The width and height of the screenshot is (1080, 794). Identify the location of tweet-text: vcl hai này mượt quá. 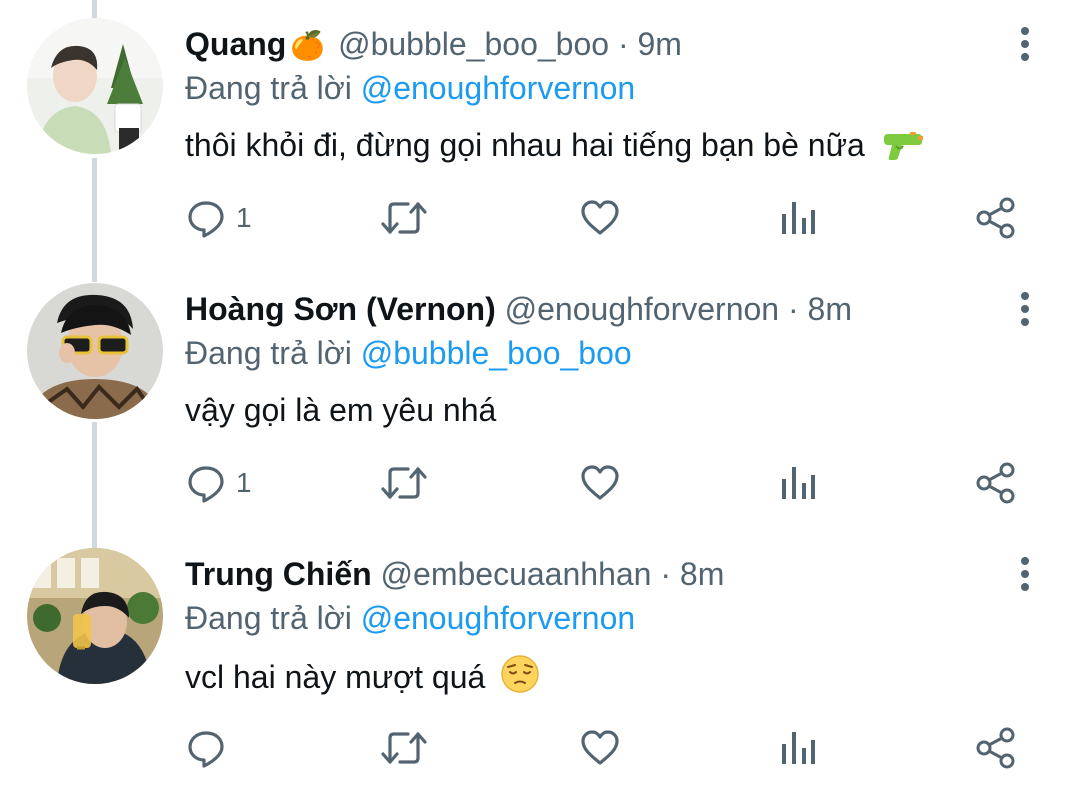
(362, 679).